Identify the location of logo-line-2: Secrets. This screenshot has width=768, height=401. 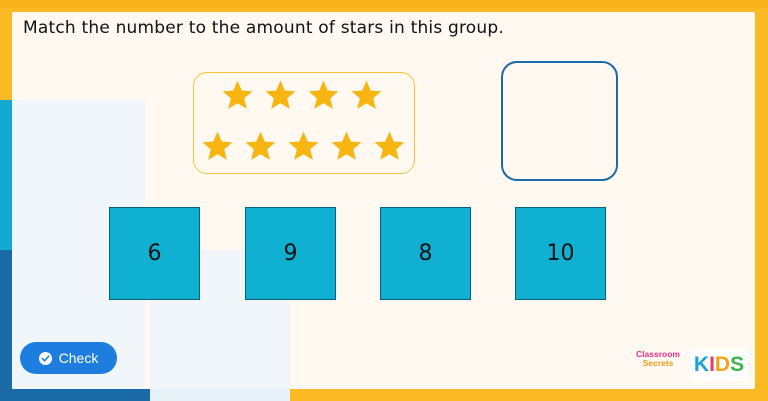
(658, 363).